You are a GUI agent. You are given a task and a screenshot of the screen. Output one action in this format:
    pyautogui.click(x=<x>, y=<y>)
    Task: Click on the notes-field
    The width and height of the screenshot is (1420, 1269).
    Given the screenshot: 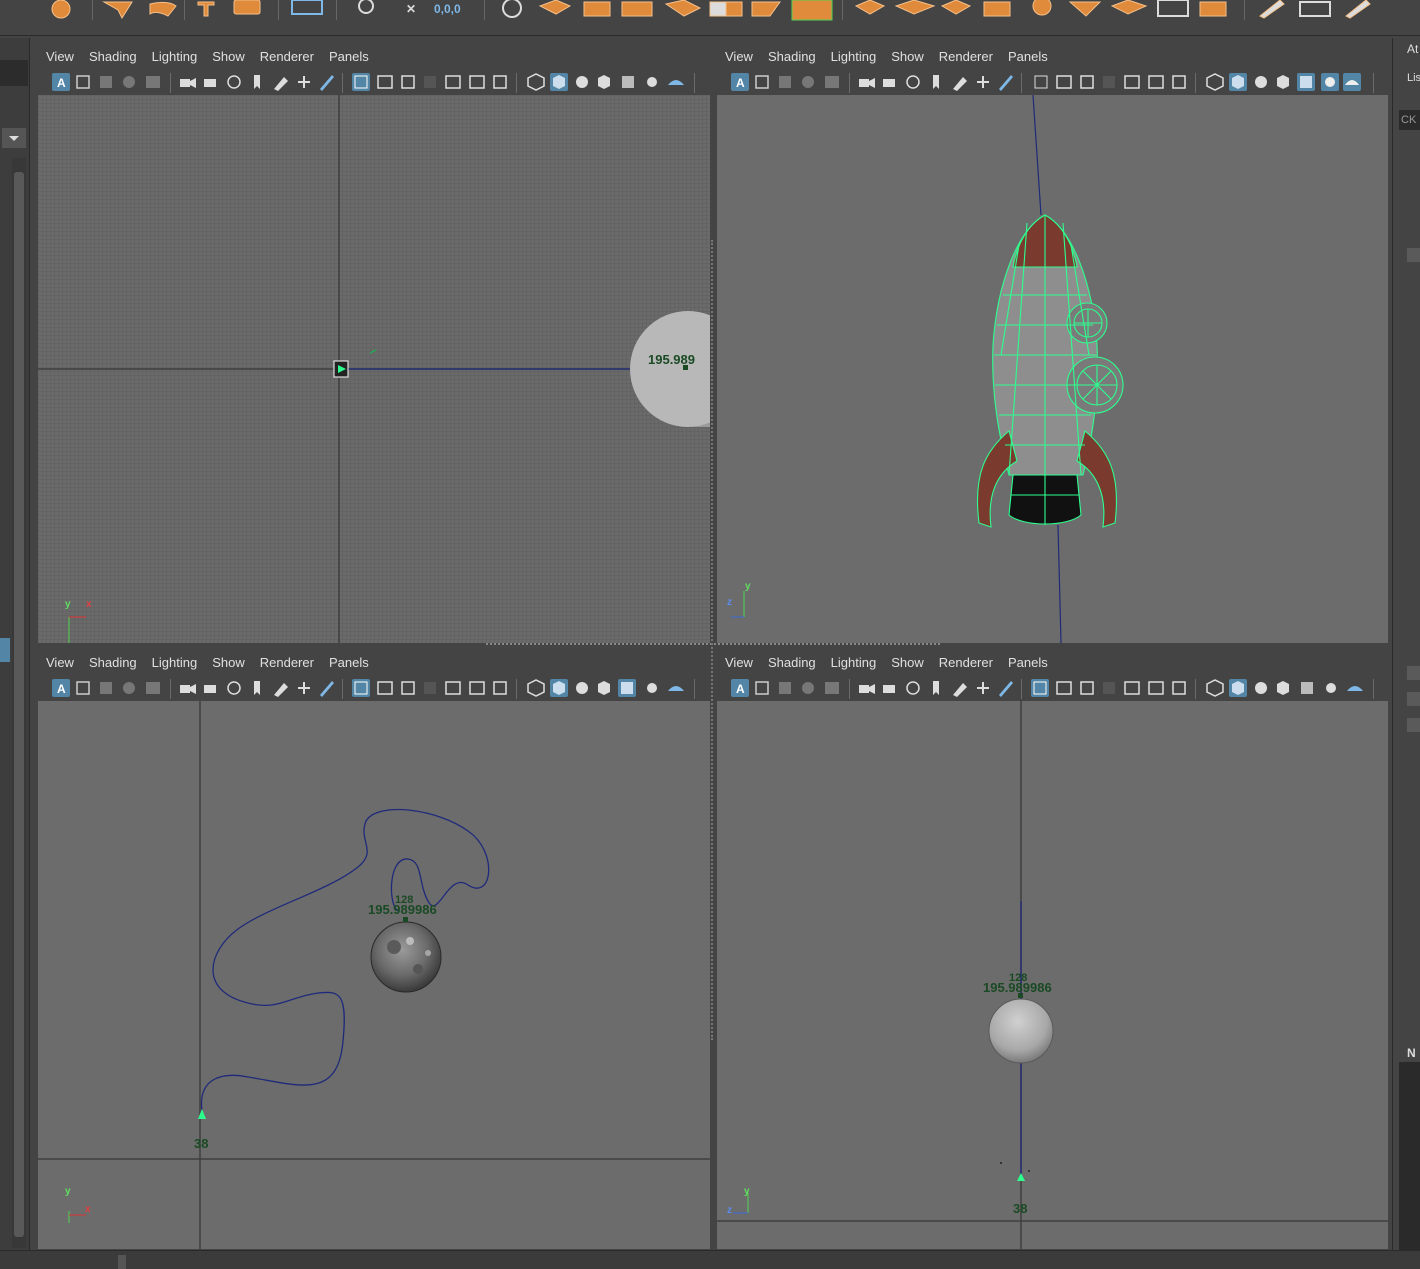 What is the action you would take?
    pyautogui.click(x=1409, y=1157)
    